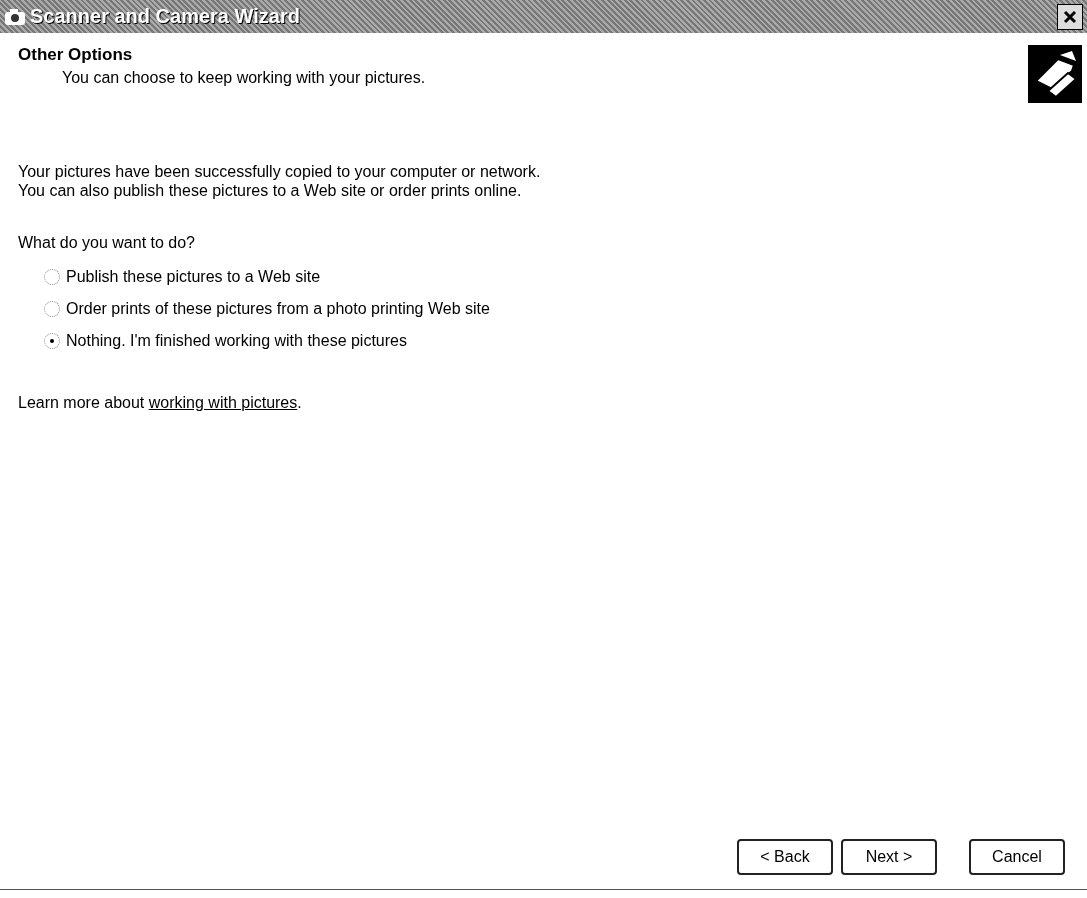 The width and height of the screenshot is (1087, 898). Describe the element at coordinates (785, 857) in the screenshot. I see `back-button: < Back` at that location.